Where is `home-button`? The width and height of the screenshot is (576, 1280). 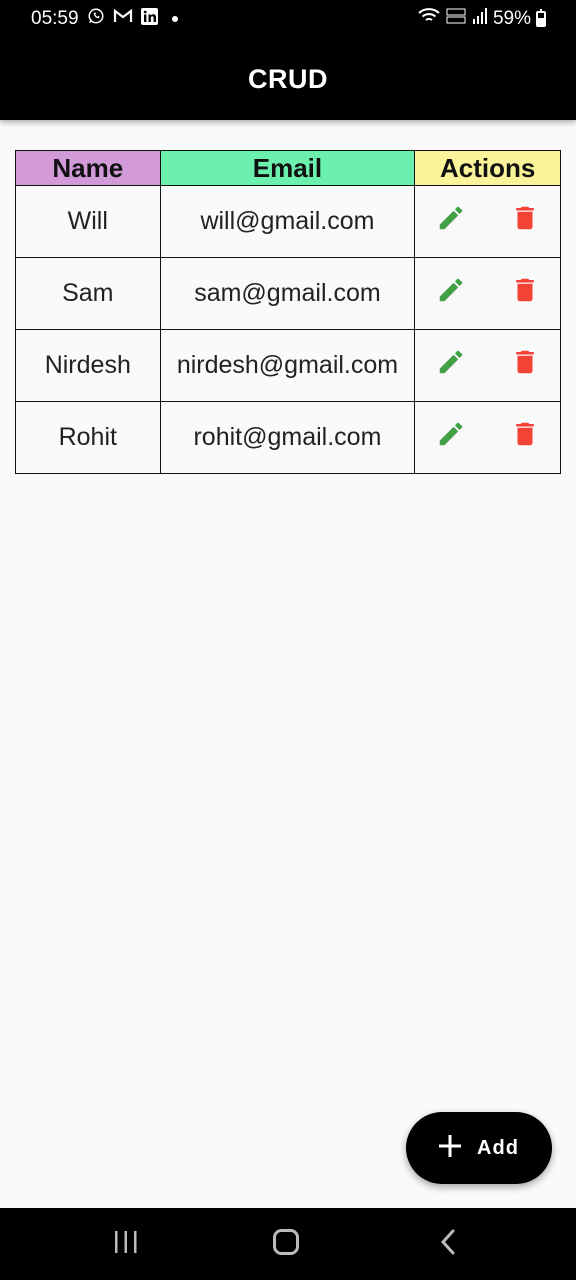
home-button is located at coordinates (286, 1244).